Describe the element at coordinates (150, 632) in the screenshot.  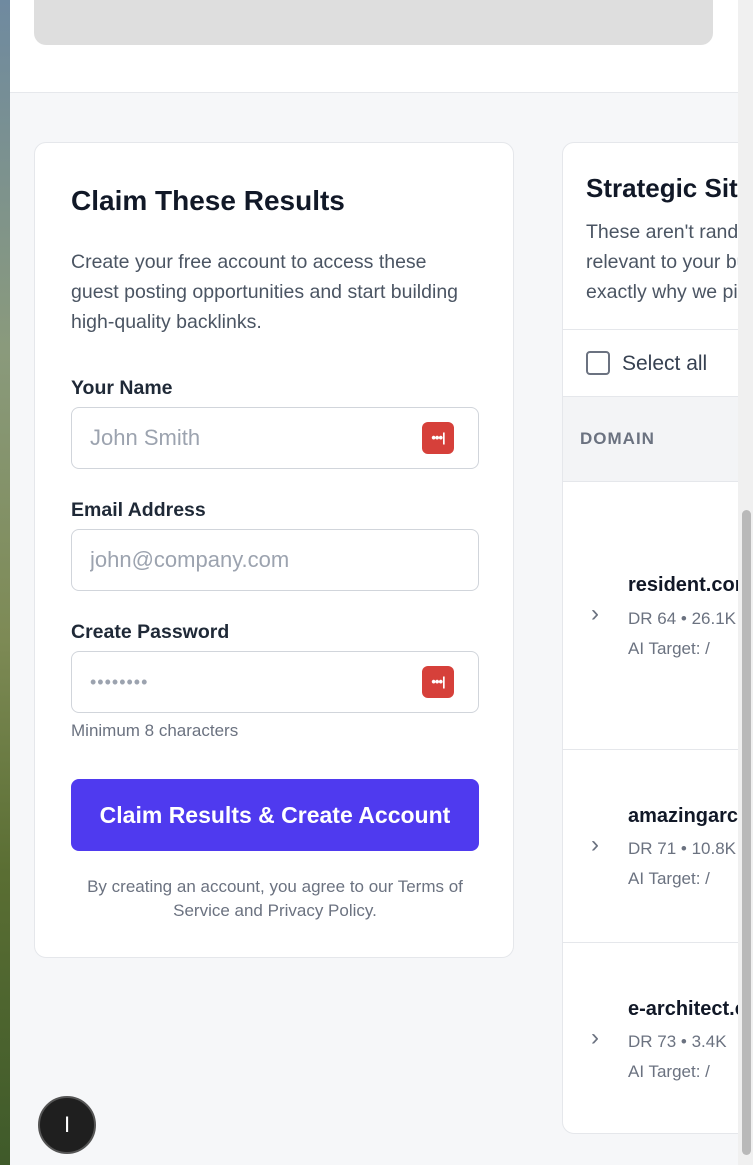
I see `password-label: Create Password` at that location.